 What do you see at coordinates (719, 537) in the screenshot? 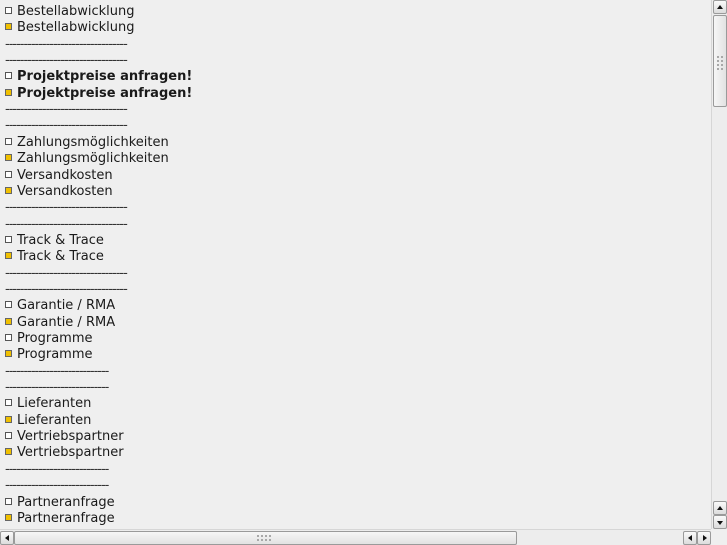
I see `scrollbar-corner` at bounding box center [719, 537].